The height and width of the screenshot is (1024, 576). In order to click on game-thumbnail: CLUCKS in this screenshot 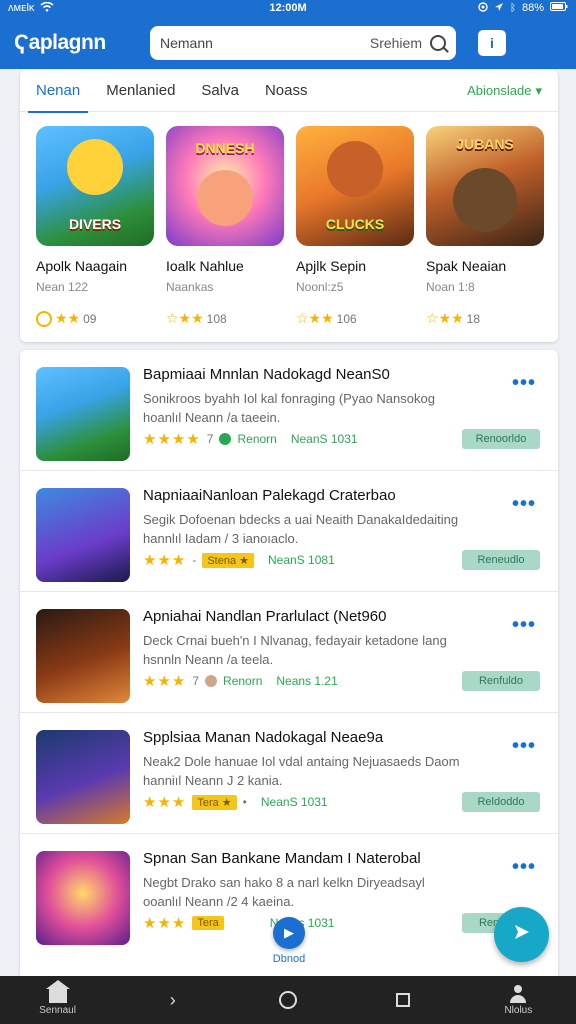, I will do `click(355, 186)`.